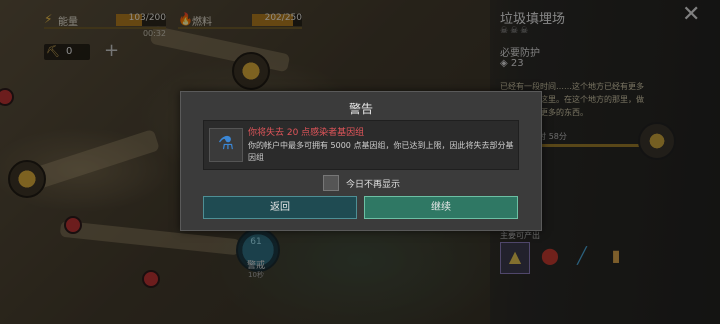  I want to click on dont-show-label: 今日不再显示, so click(373, 183).